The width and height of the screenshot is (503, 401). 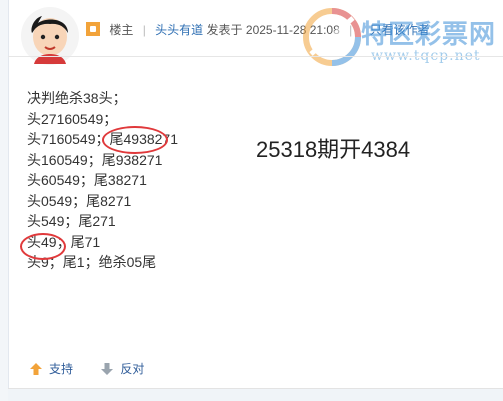 I want to click on arrow-down-icon, so click(x=107, y=368).